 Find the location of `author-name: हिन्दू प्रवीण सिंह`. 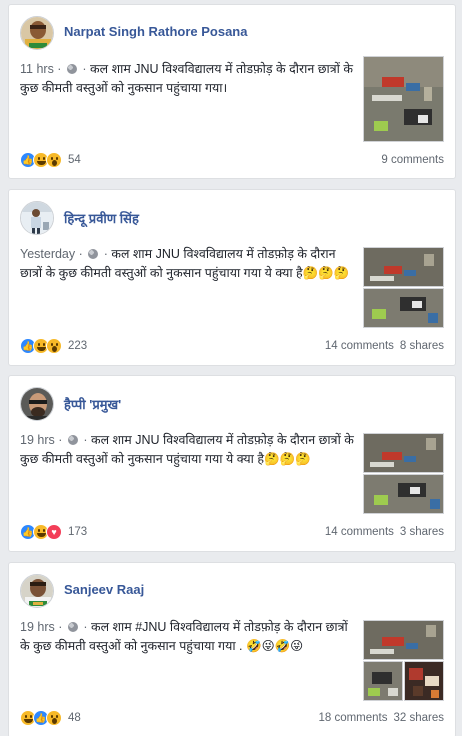

author-name: हिन्दू प्रवीण सिंह is located at coordinates (101, 218).